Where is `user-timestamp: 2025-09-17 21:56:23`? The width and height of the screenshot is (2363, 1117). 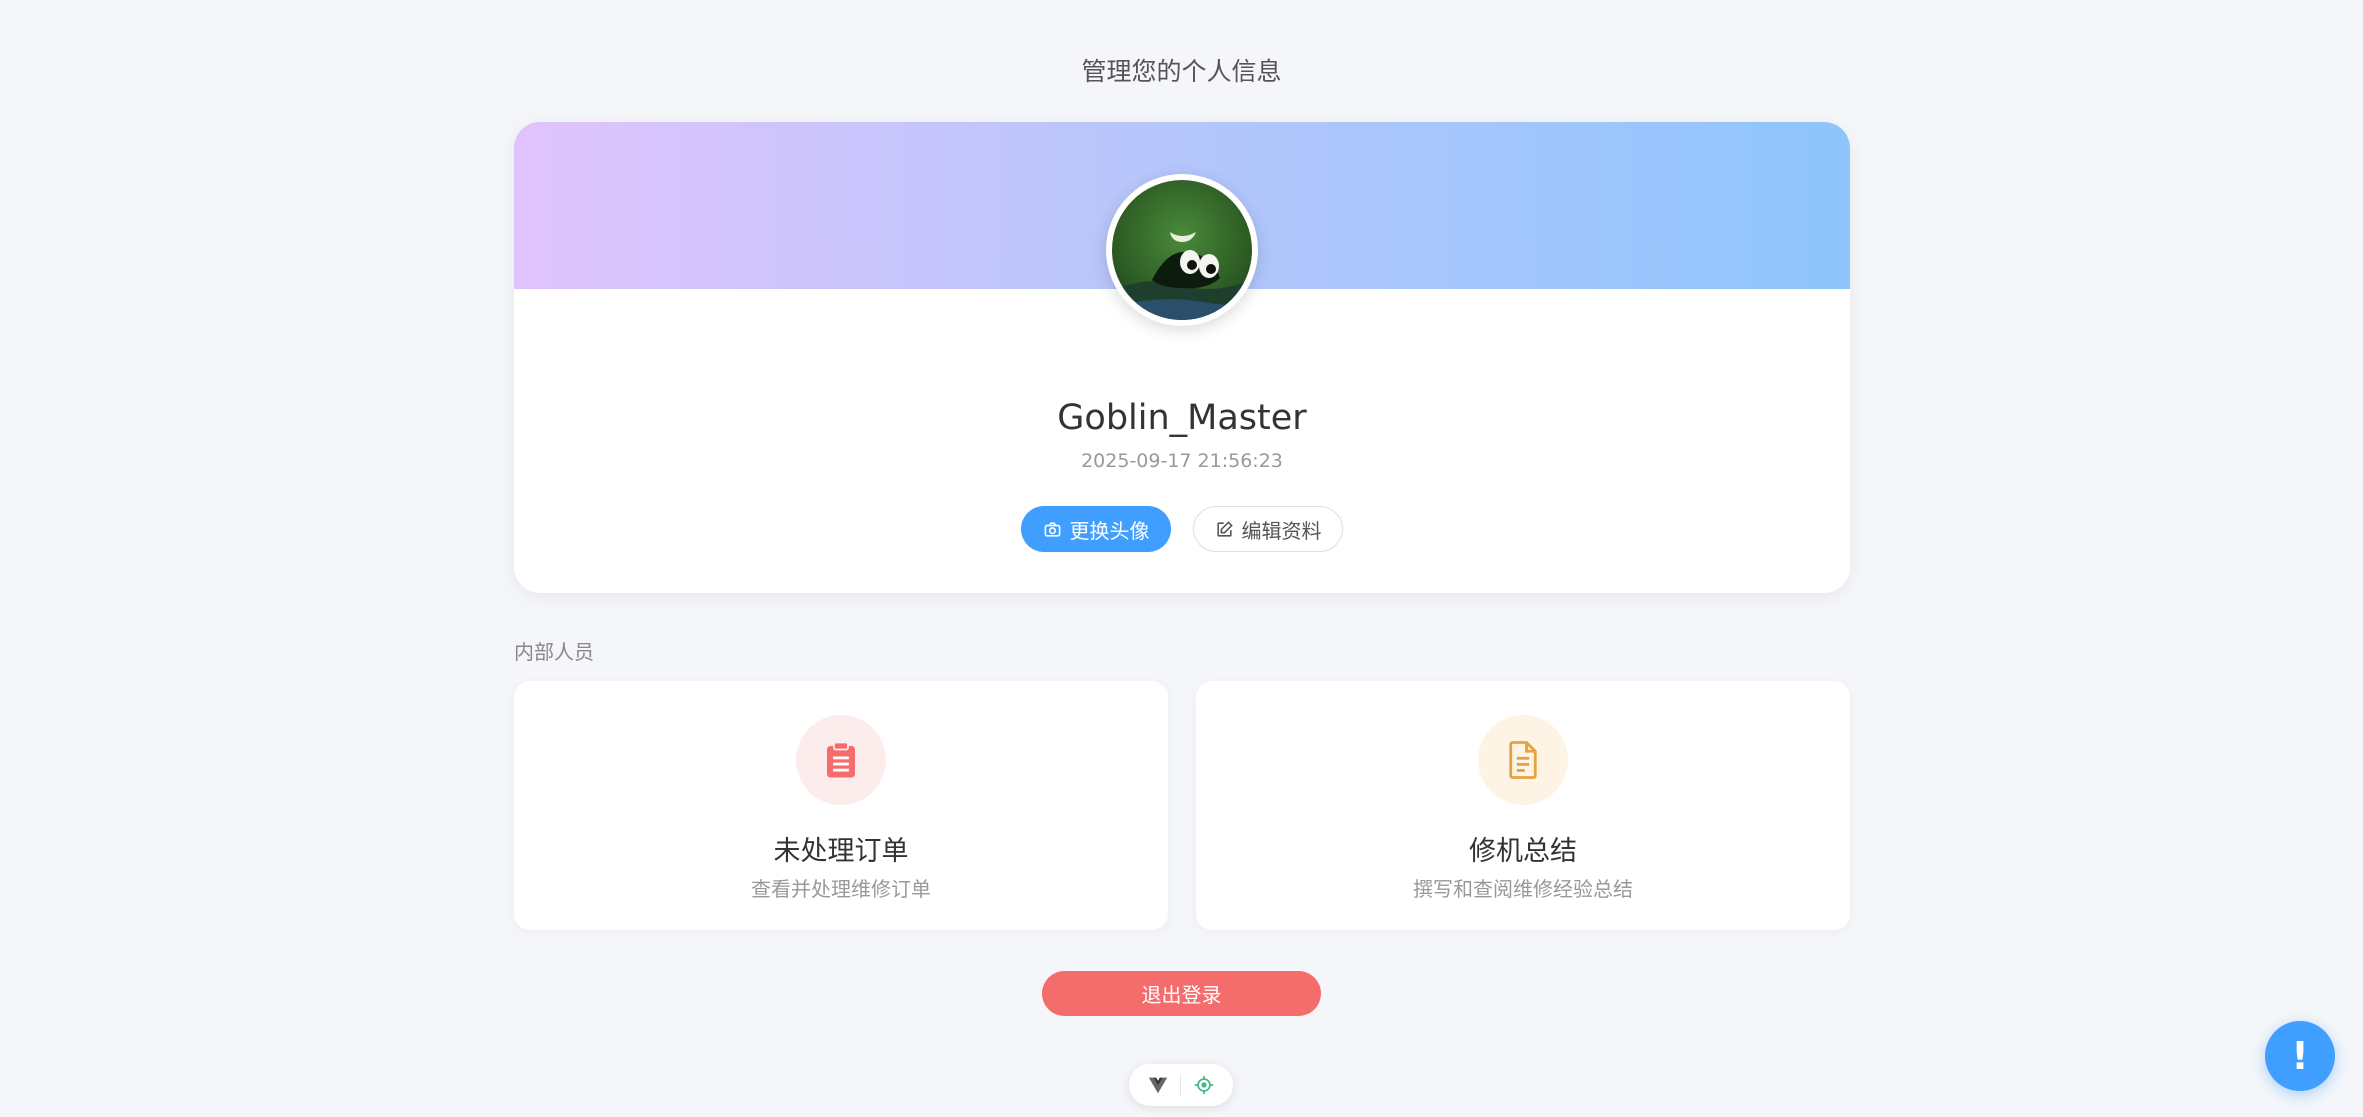 user-timestamp: 2025-09-17 21:56:23 is located at coordinates (1182, 461).